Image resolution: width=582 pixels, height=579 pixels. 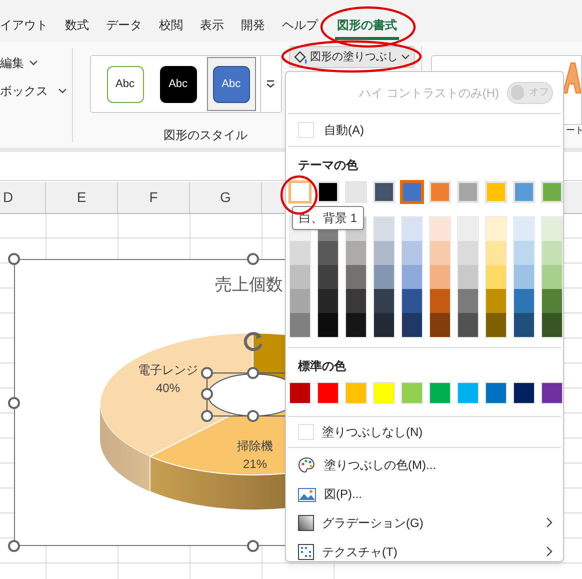 I want to click on section-heading: 標準の色, so click(x=321, y=366).